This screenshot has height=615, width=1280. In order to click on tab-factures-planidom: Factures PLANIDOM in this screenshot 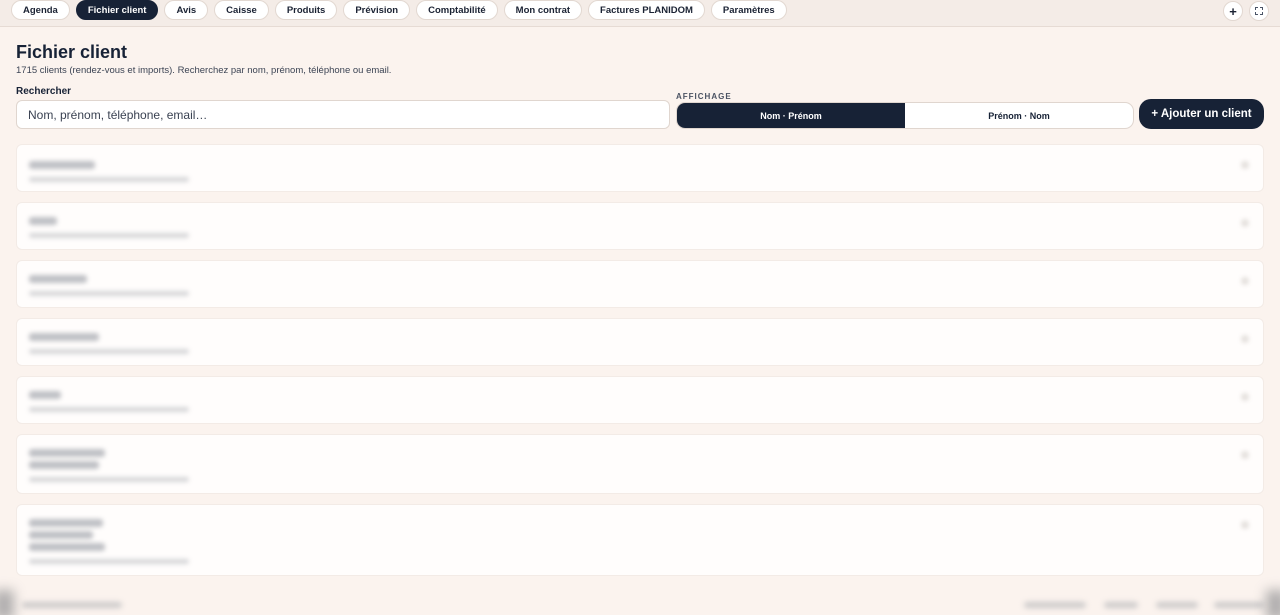, I will do `click(646, 10)`.